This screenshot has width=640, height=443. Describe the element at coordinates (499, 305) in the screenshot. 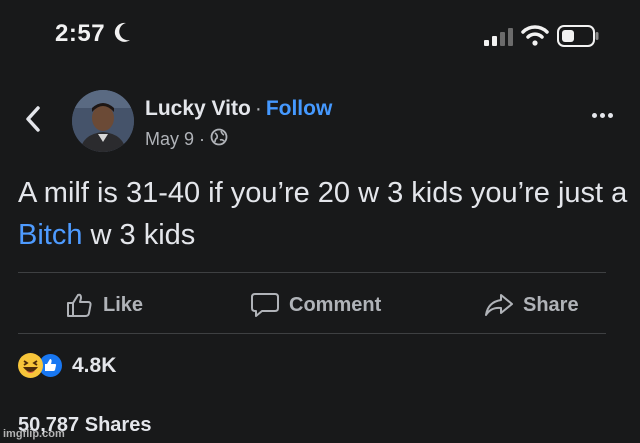

I see `share-icon` at that location.